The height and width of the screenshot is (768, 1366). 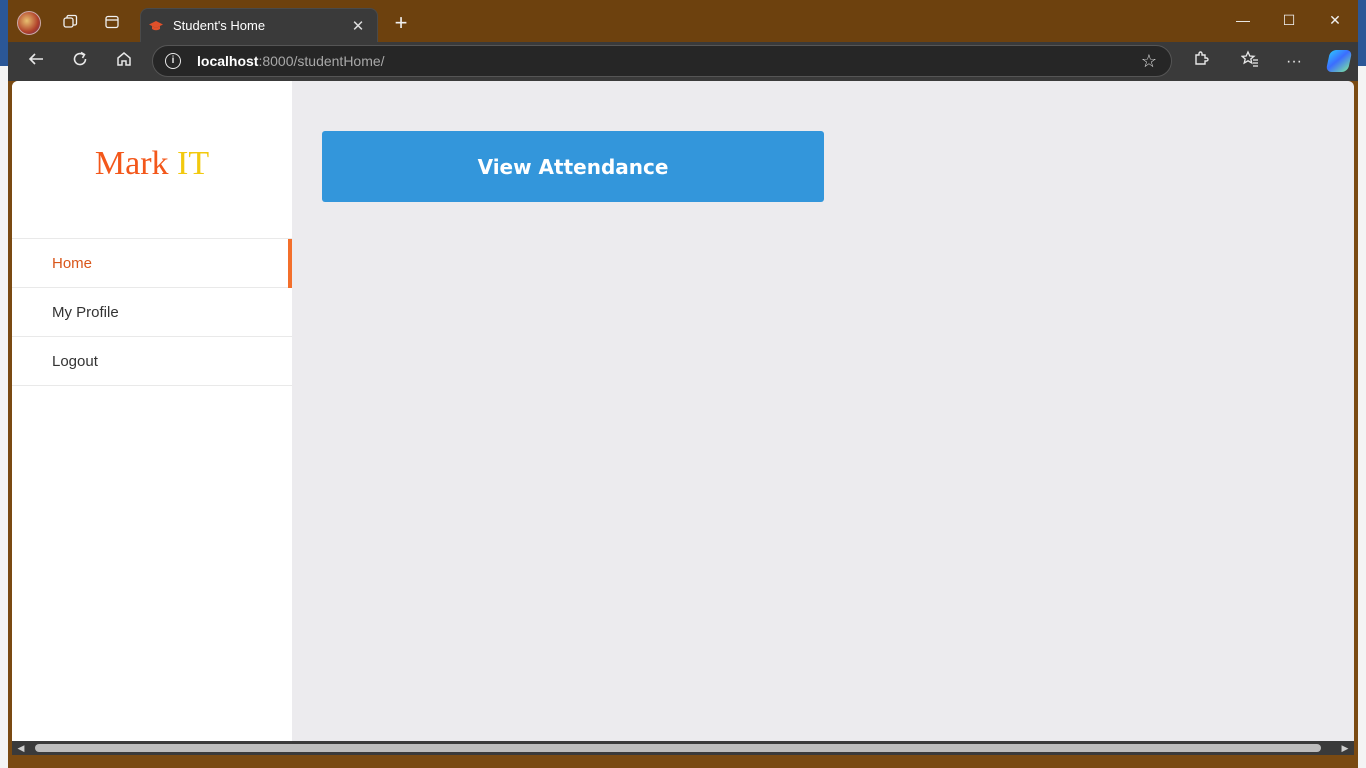 What do you see at coordinates (573, 166) in the screenshot?
I see `view-attendance-button: View Attendance` at bounding box center [573, 166].